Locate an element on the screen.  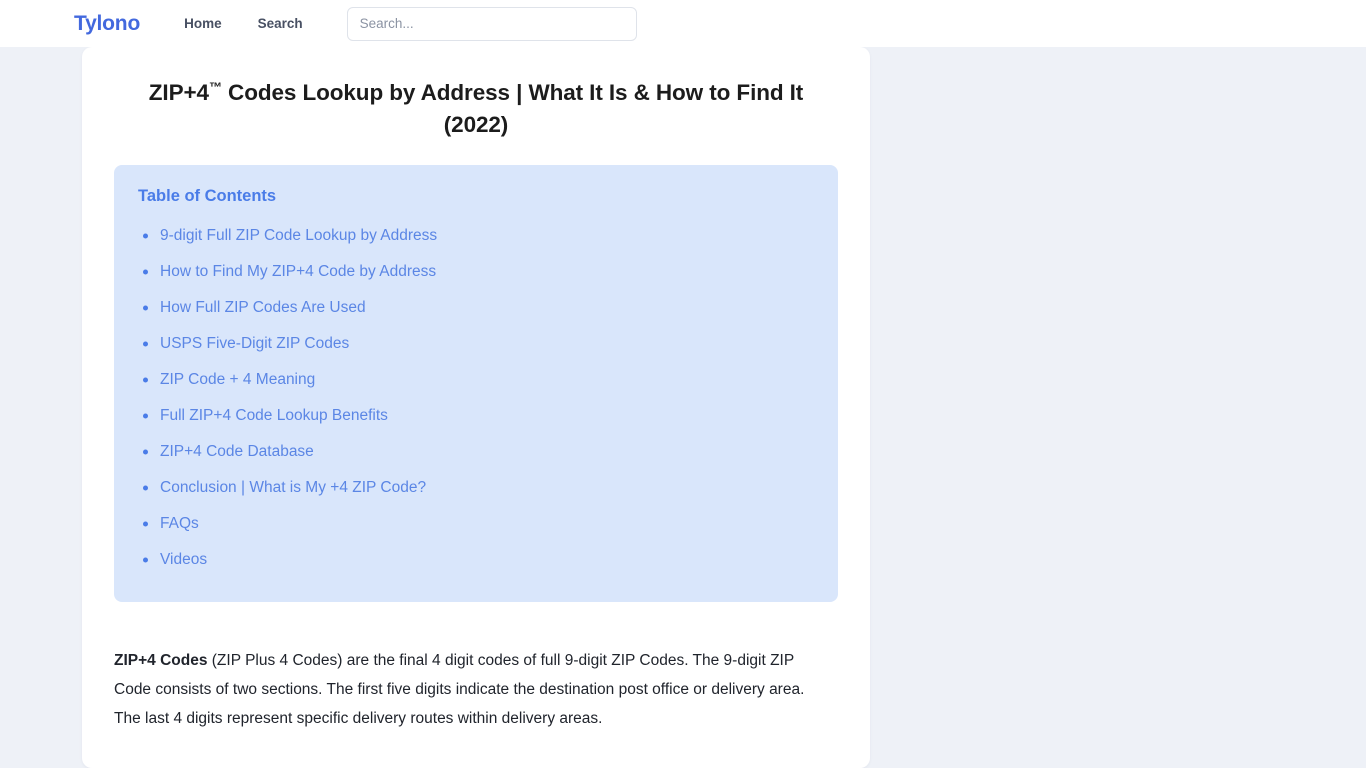
search-input is located at coordinates (491, 23).